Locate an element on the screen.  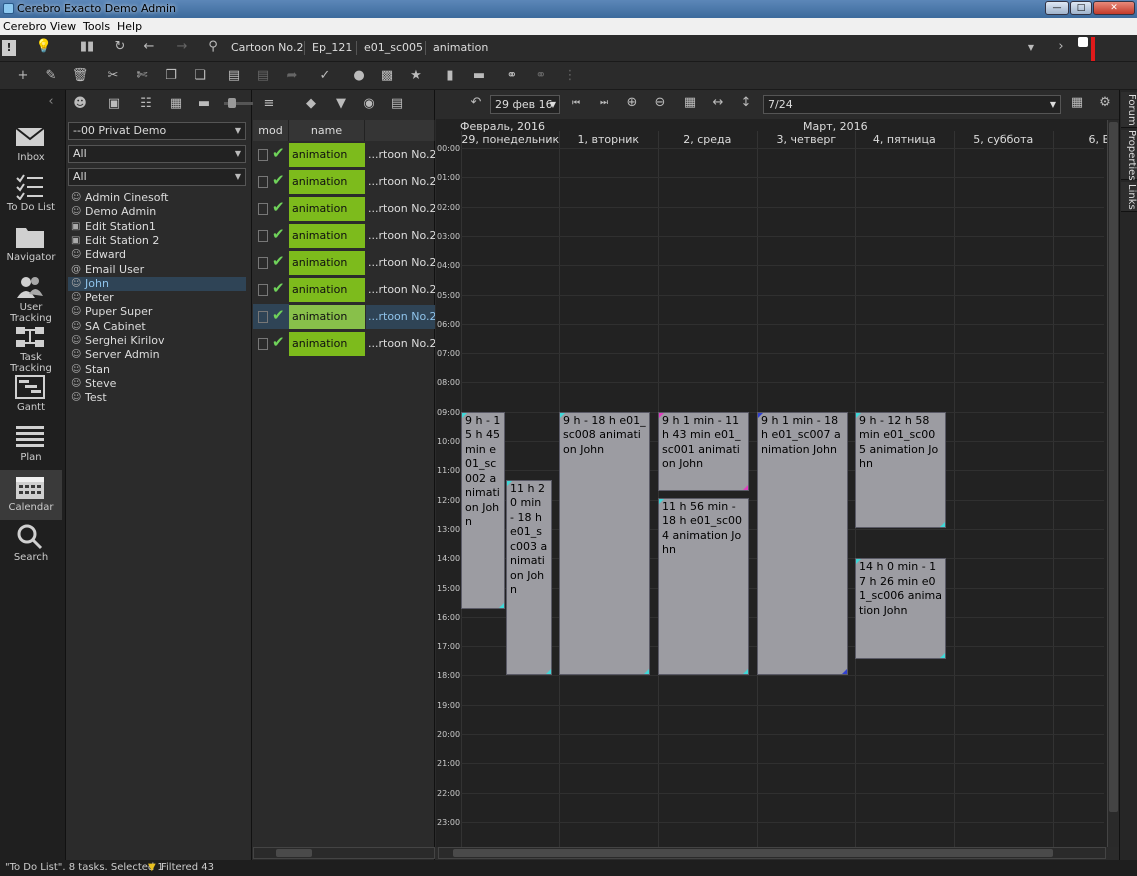
menu-help: Help is located at coordinates (129, 26).